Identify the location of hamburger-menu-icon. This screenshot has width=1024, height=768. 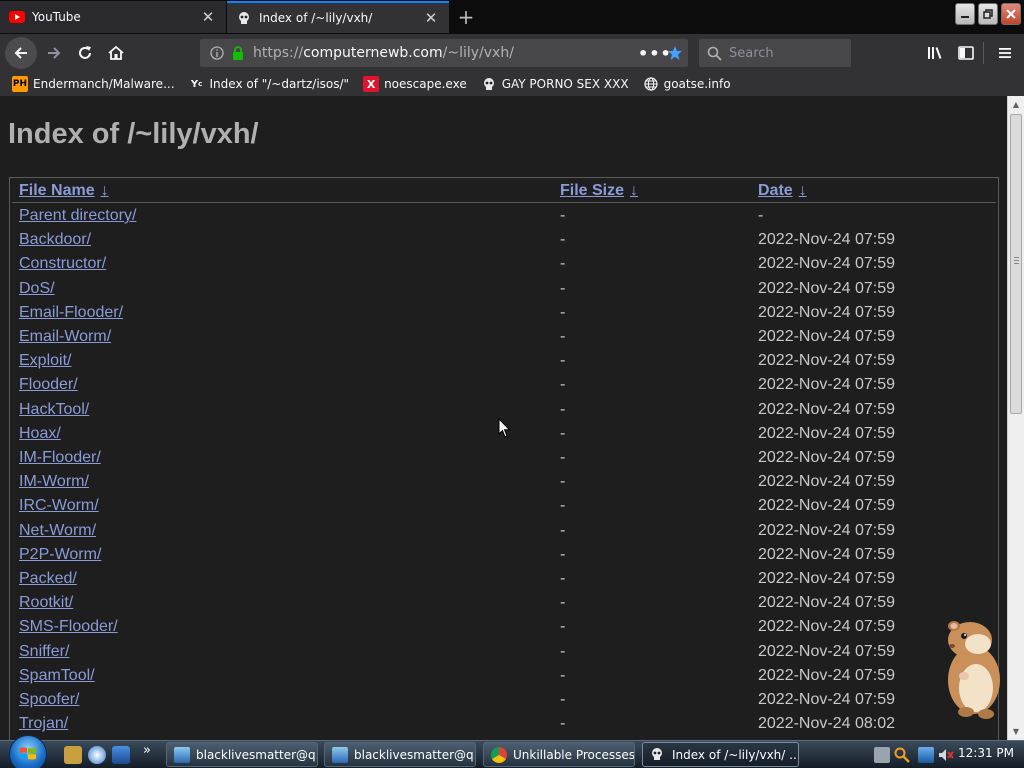
(1005, 53).